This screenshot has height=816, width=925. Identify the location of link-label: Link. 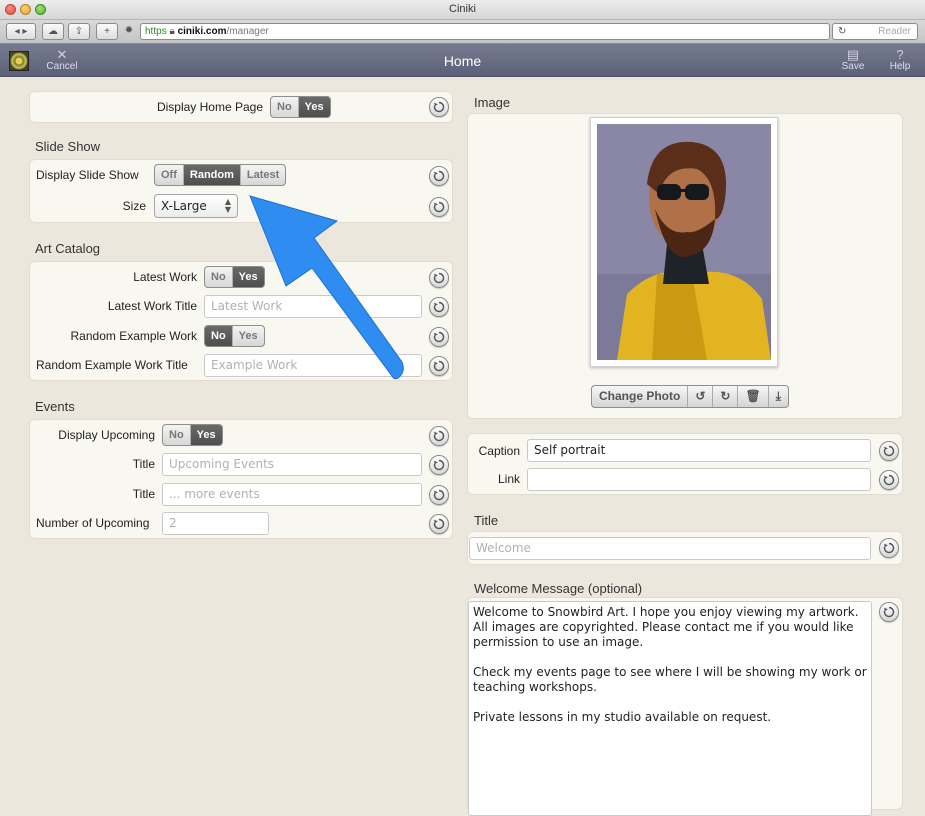
(508, 479).